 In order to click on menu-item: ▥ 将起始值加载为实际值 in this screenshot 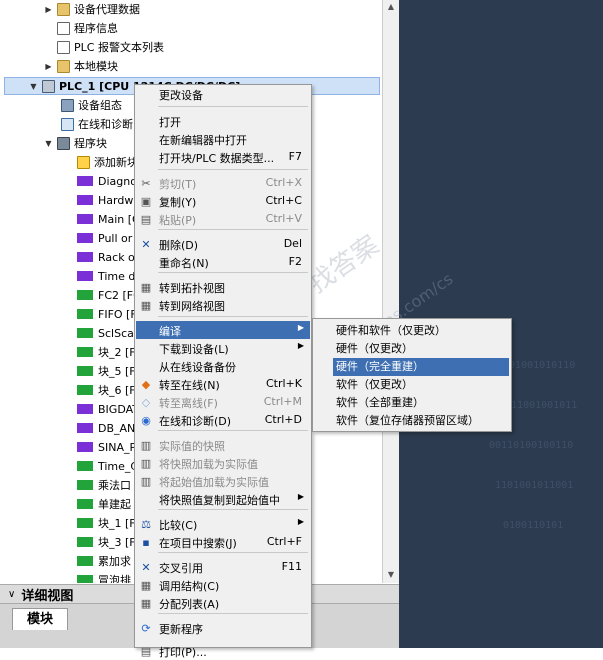, I will do `click(223, 481)`.